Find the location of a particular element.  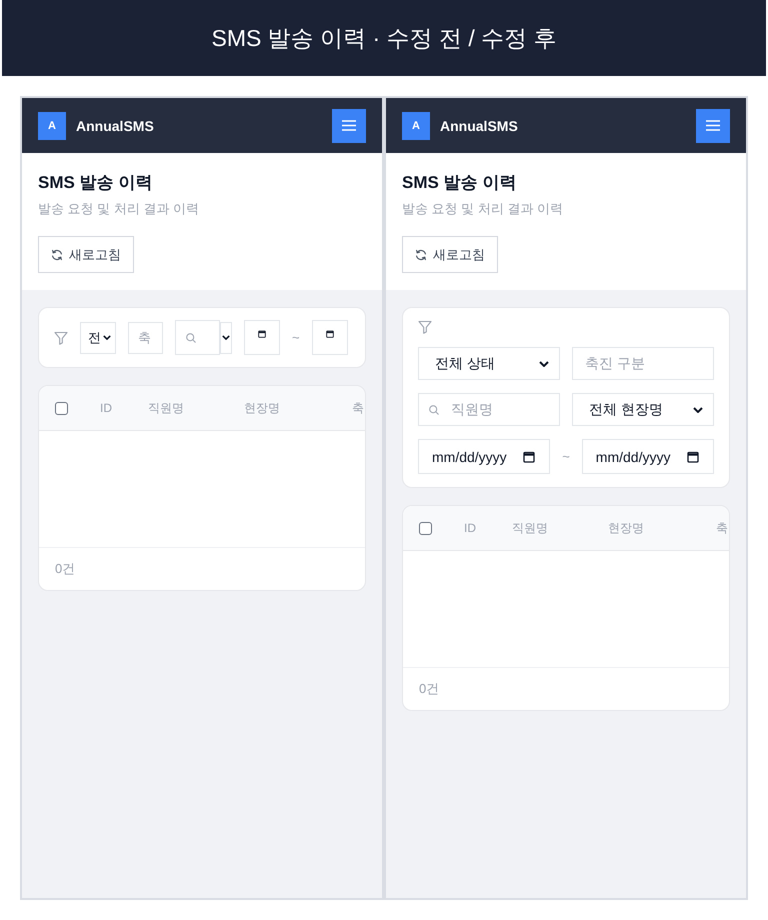

select-field: 전체 상태 is located at coordinates (489, 363).